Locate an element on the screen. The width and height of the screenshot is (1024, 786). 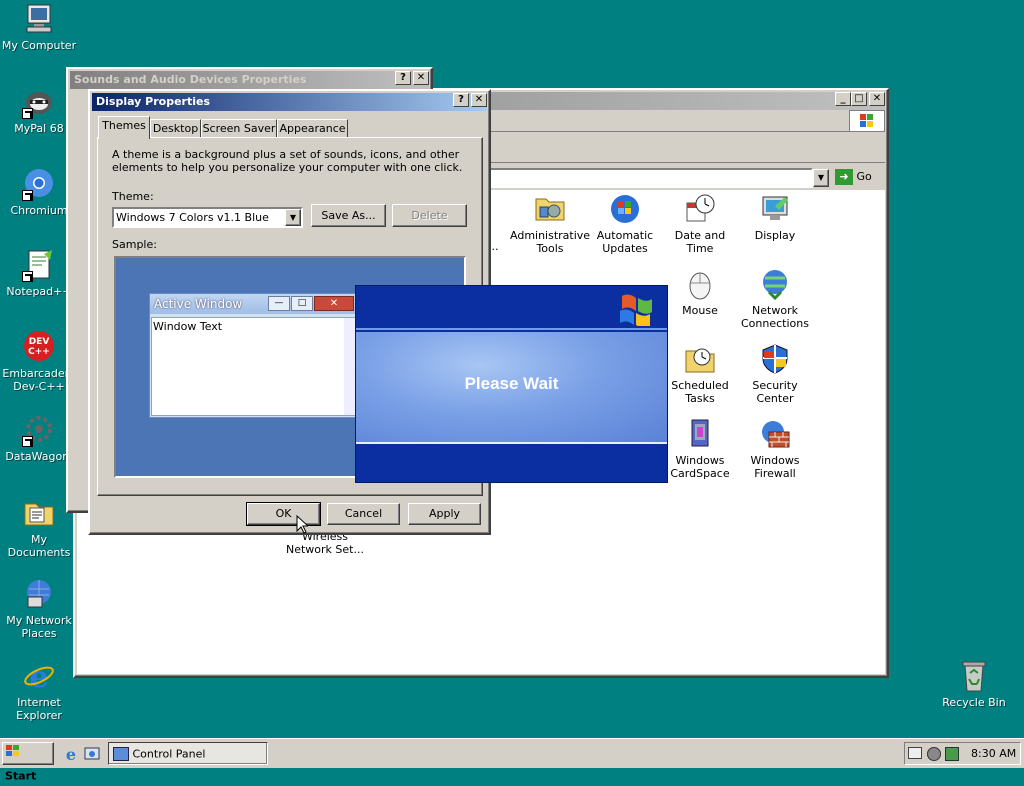
tab-appearance: Appearance is located at coordinates (312, 128).